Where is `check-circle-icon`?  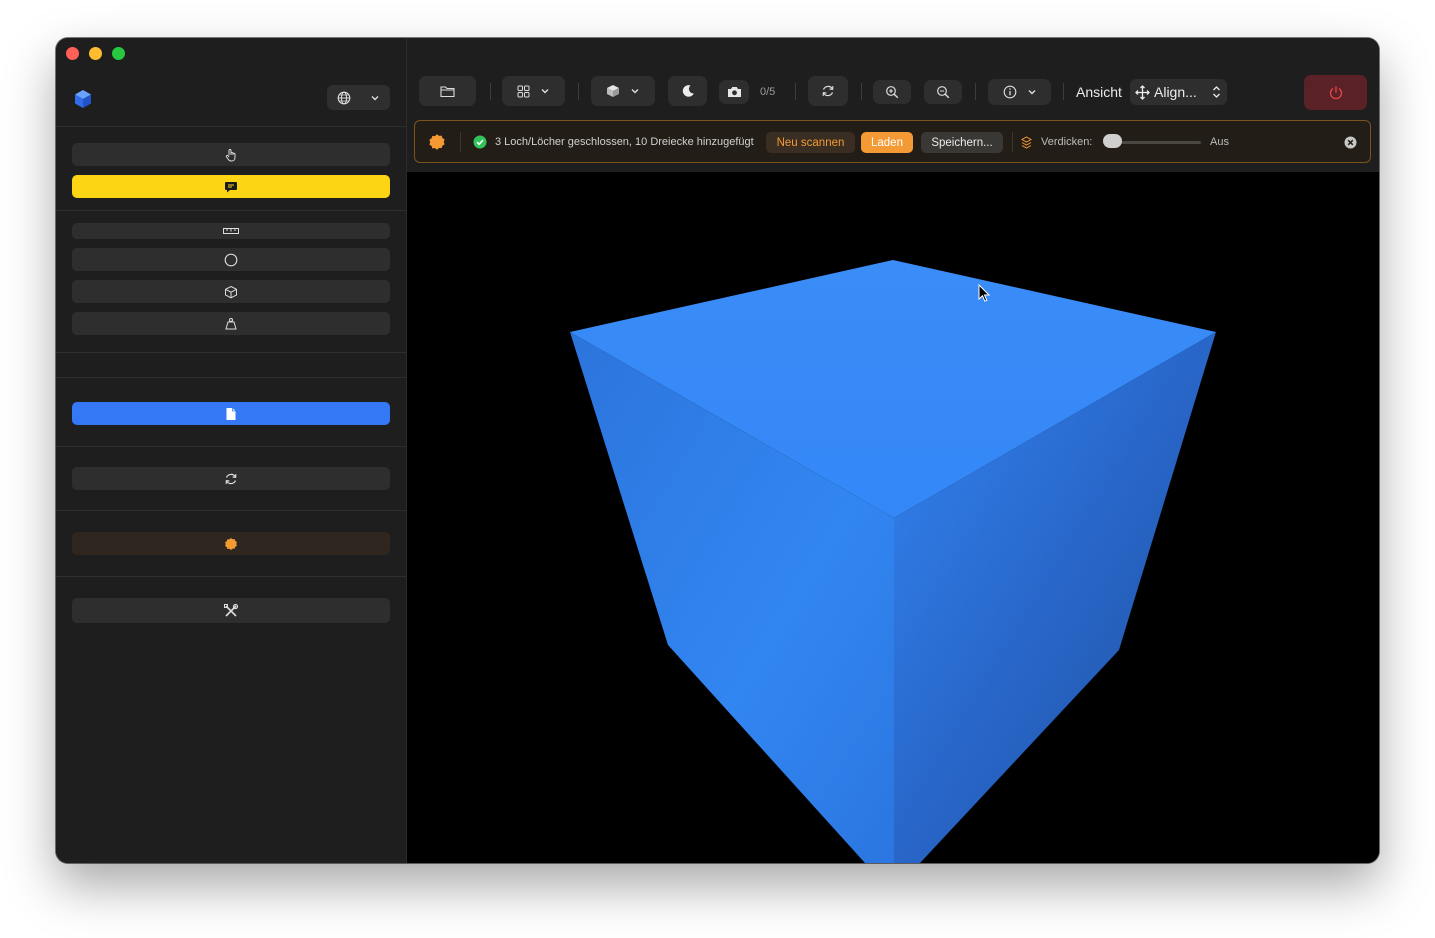 check-circle-icon is located at coordinates (480, 142).